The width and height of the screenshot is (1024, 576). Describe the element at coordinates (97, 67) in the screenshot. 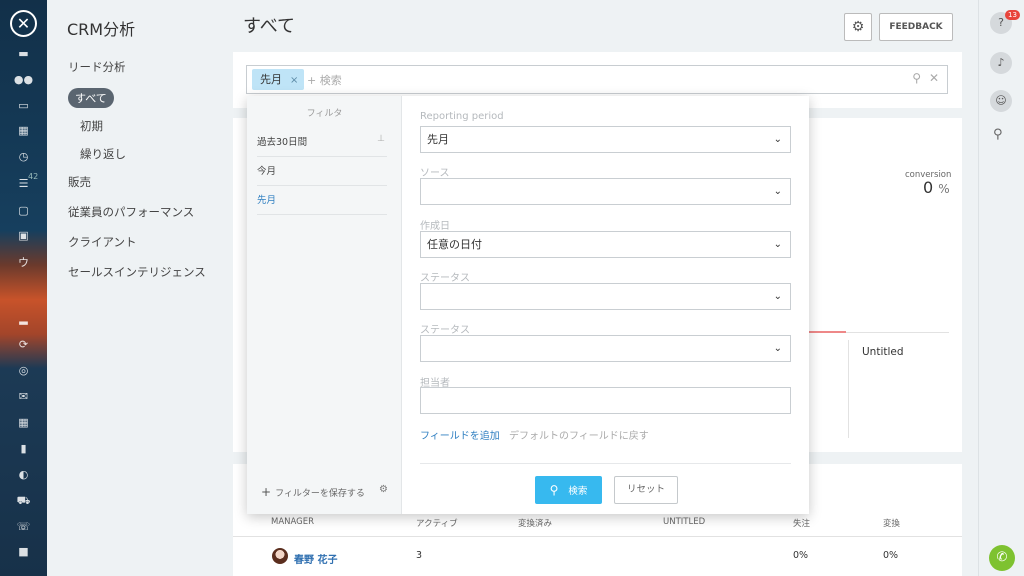

I see `nav-lead-analysis: リード分析` at that location.